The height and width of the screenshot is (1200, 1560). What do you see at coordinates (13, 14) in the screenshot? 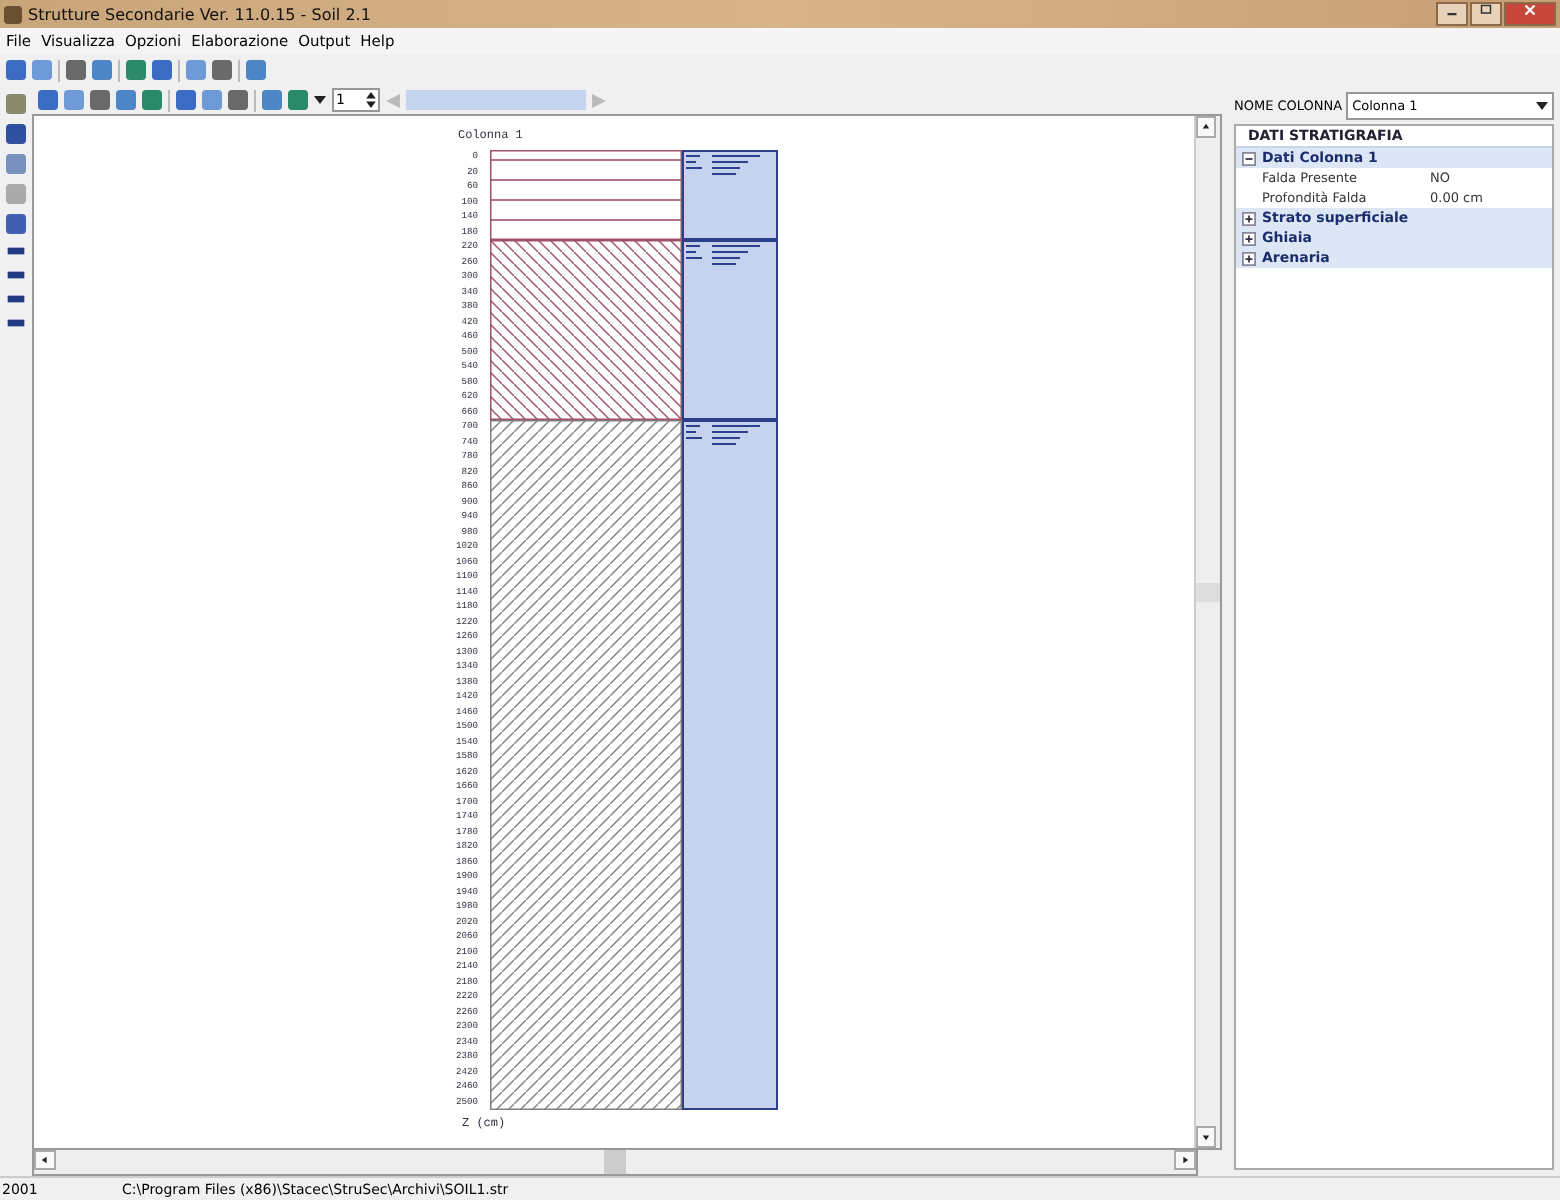
I see `app-icon` at bounding box center [13, 14].